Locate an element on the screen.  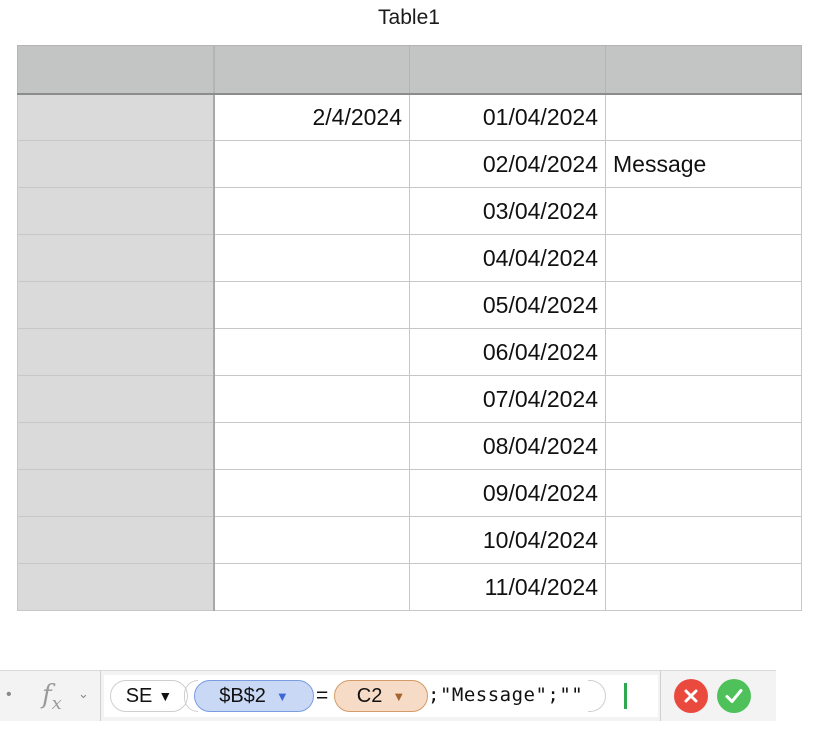
header-cell-c is located at coordinates (507, 70).